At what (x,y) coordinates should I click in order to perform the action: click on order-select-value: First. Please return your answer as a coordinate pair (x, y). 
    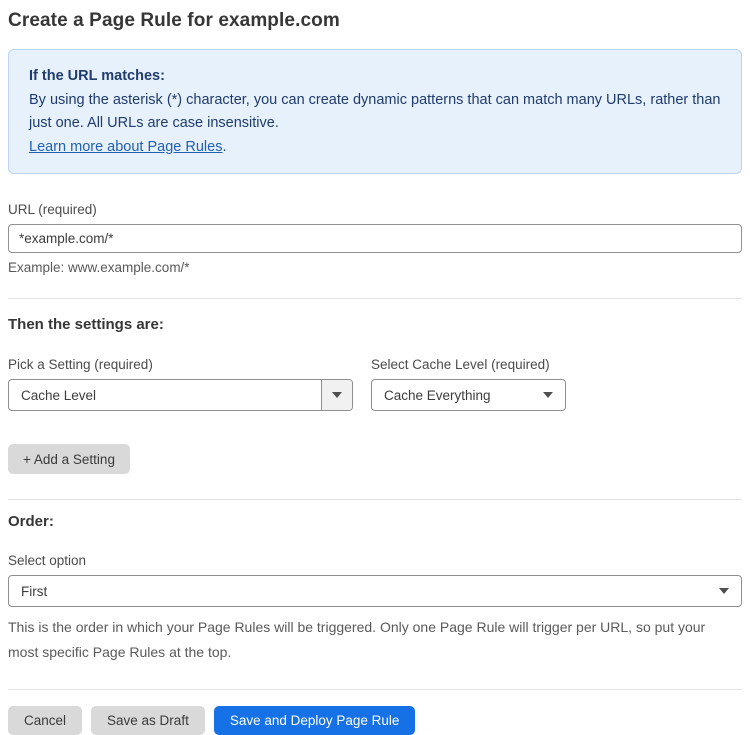
    Looking at the image, I should click on (34, 591).